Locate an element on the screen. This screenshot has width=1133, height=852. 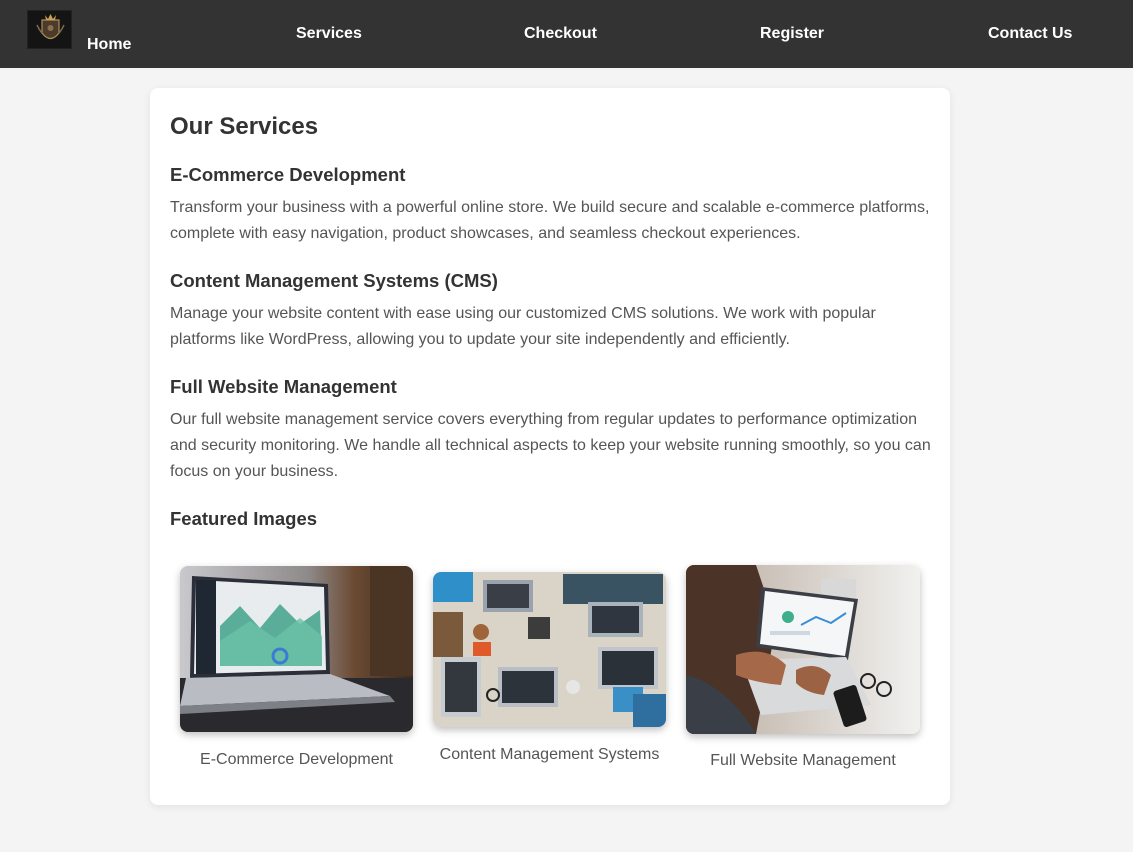
featured-images-title: Featured Images is located at coordinates (244, 518).